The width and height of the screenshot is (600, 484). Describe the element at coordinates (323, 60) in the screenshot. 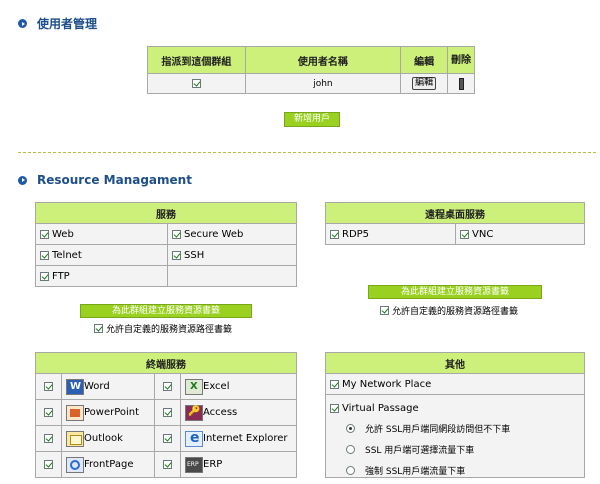

I see `header-username: 使用者名稱` at that location.